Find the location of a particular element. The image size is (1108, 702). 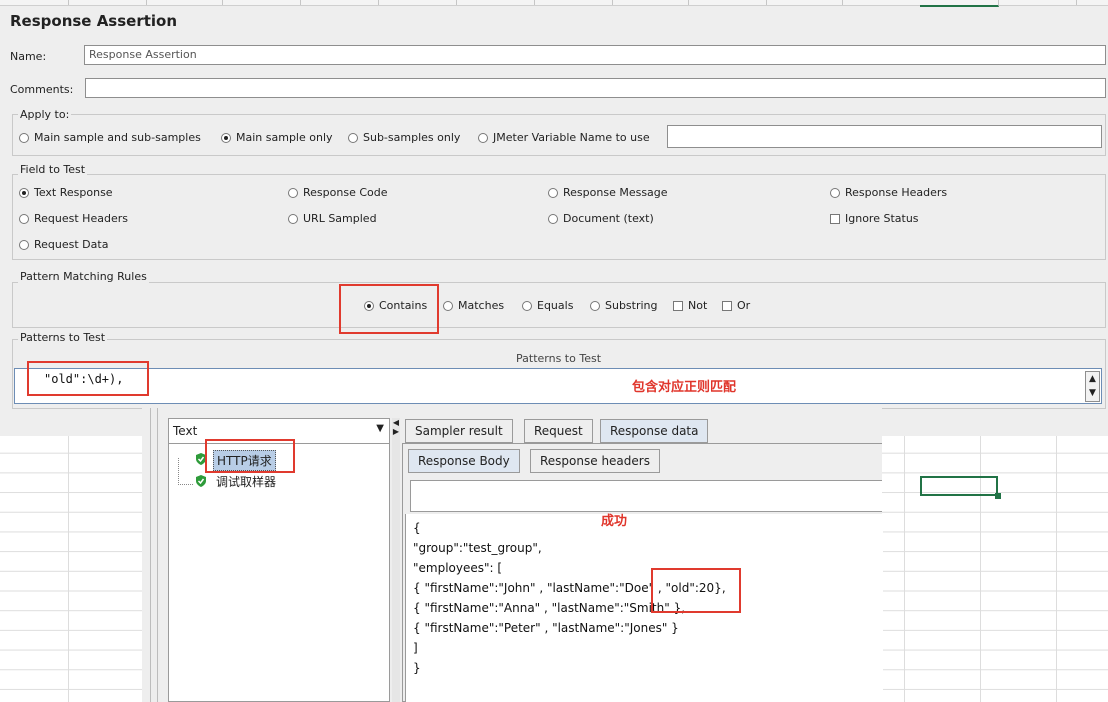

response-search-field is located at coordinates (646, 496).